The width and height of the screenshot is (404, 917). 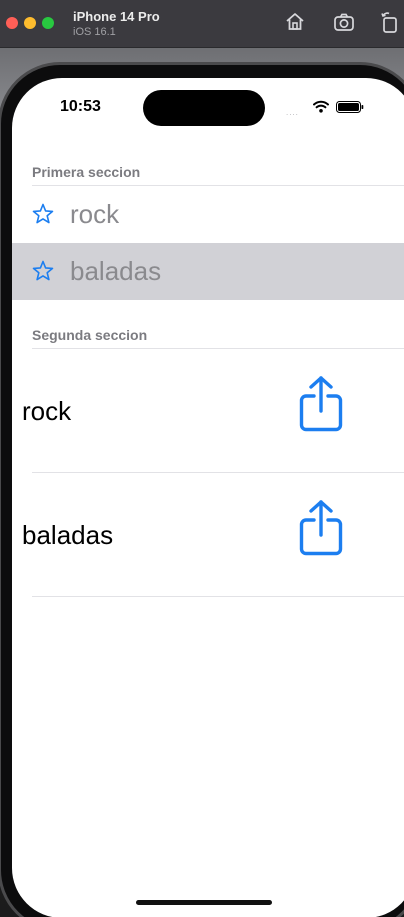 What do you see at coordinates (218, 596) in the screenshot?
I see `separator` at bounding box center [218, 596].